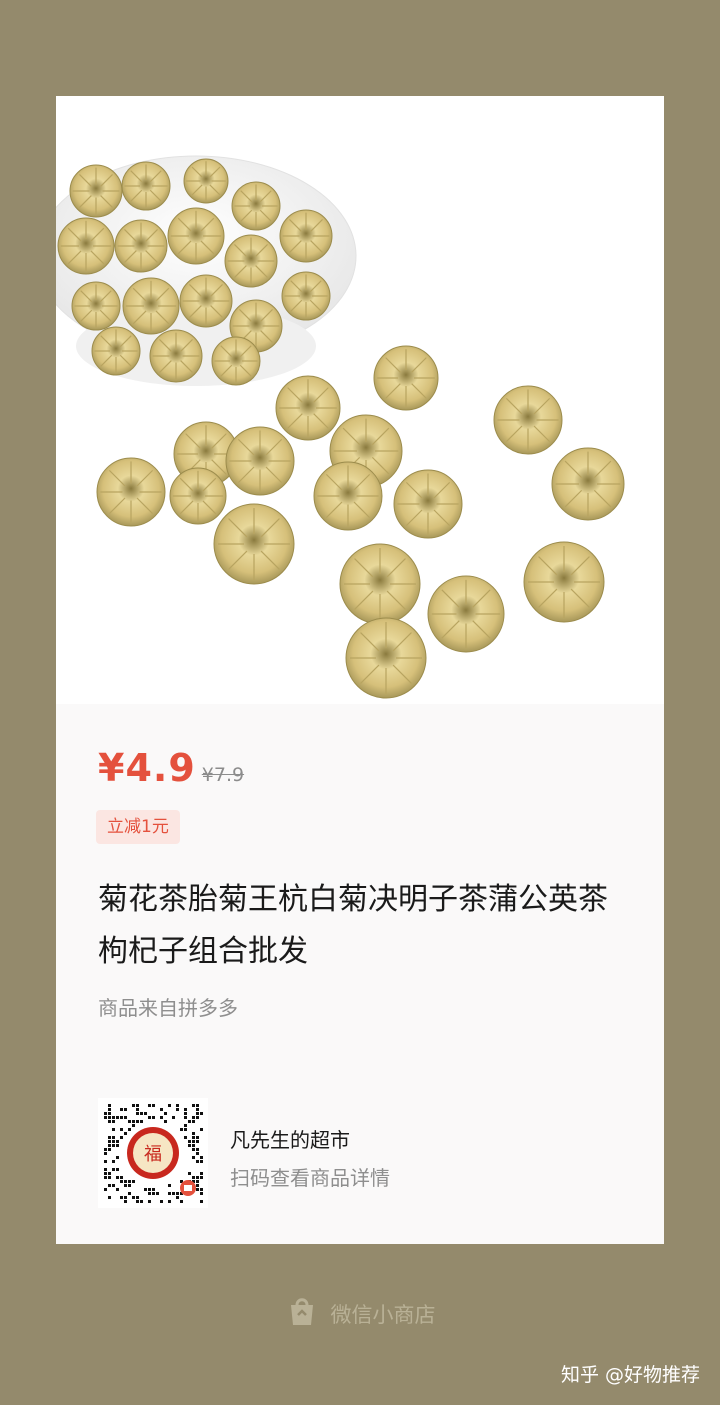 Image resolution: width=720 pixels, height=1405 pixels. Describe the element at coordinates (168, 1008) in the screenshot. I see `product-source: 商品来自拼多多` at that location.